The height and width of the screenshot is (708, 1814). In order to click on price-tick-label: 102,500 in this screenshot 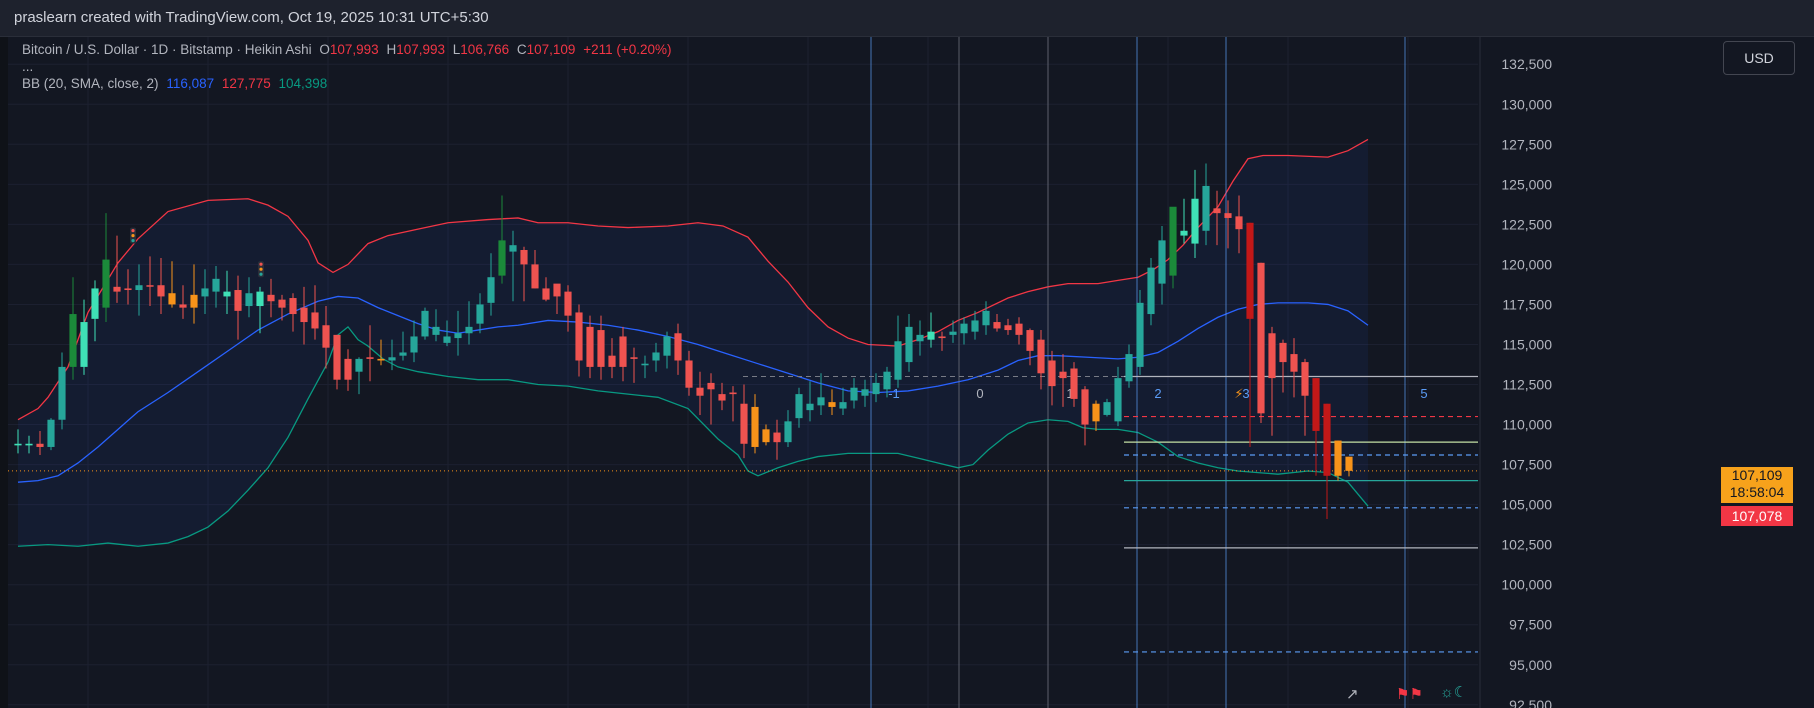, I will do `click(1526, 545)`.